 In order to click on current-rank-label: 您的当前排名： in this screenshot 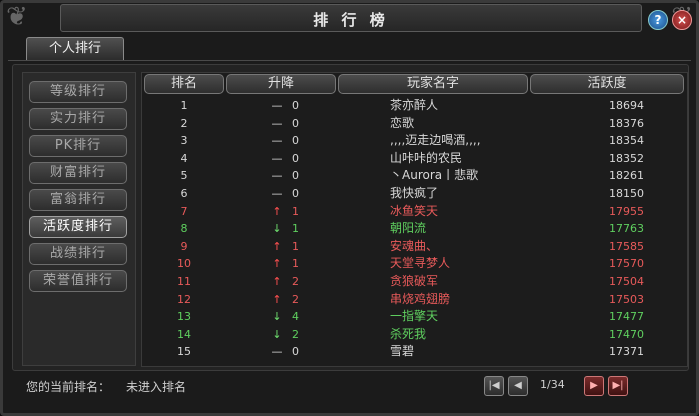, I will do `click(68, 387)`.